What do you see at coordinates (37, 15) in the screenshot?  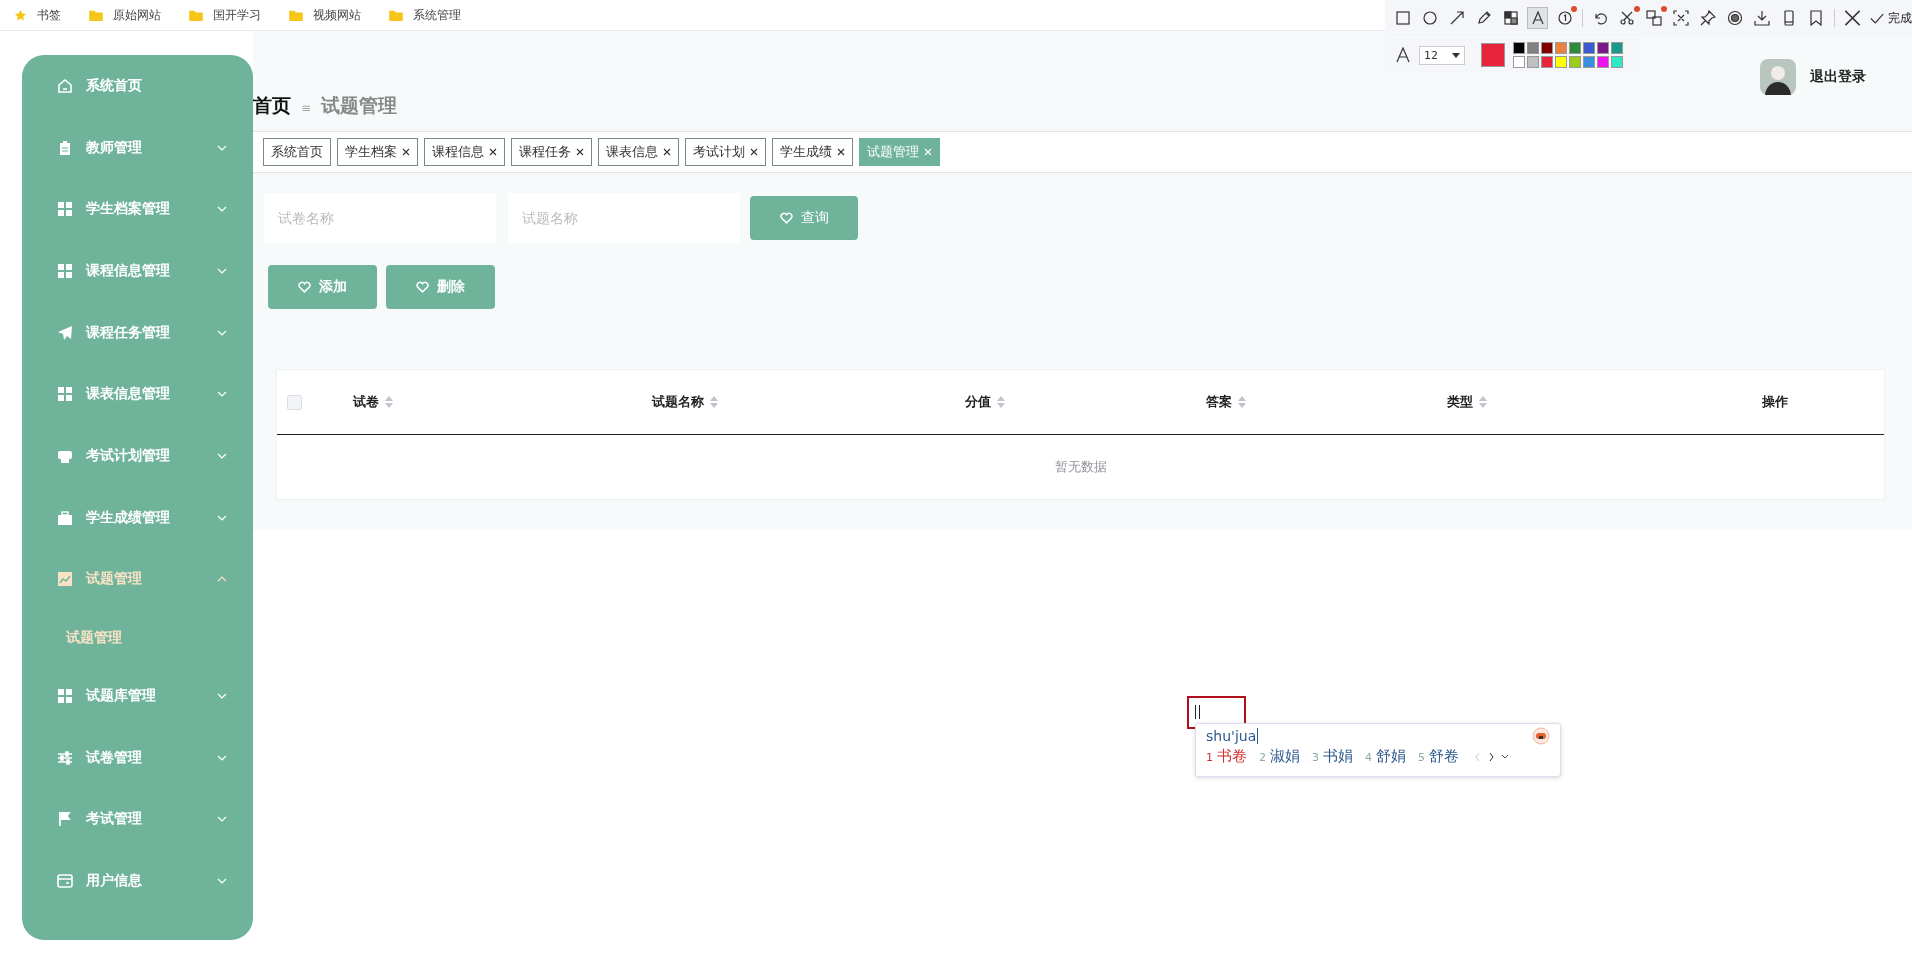 I see `bookmark-item: 书签` at bounding box center [37, 15].